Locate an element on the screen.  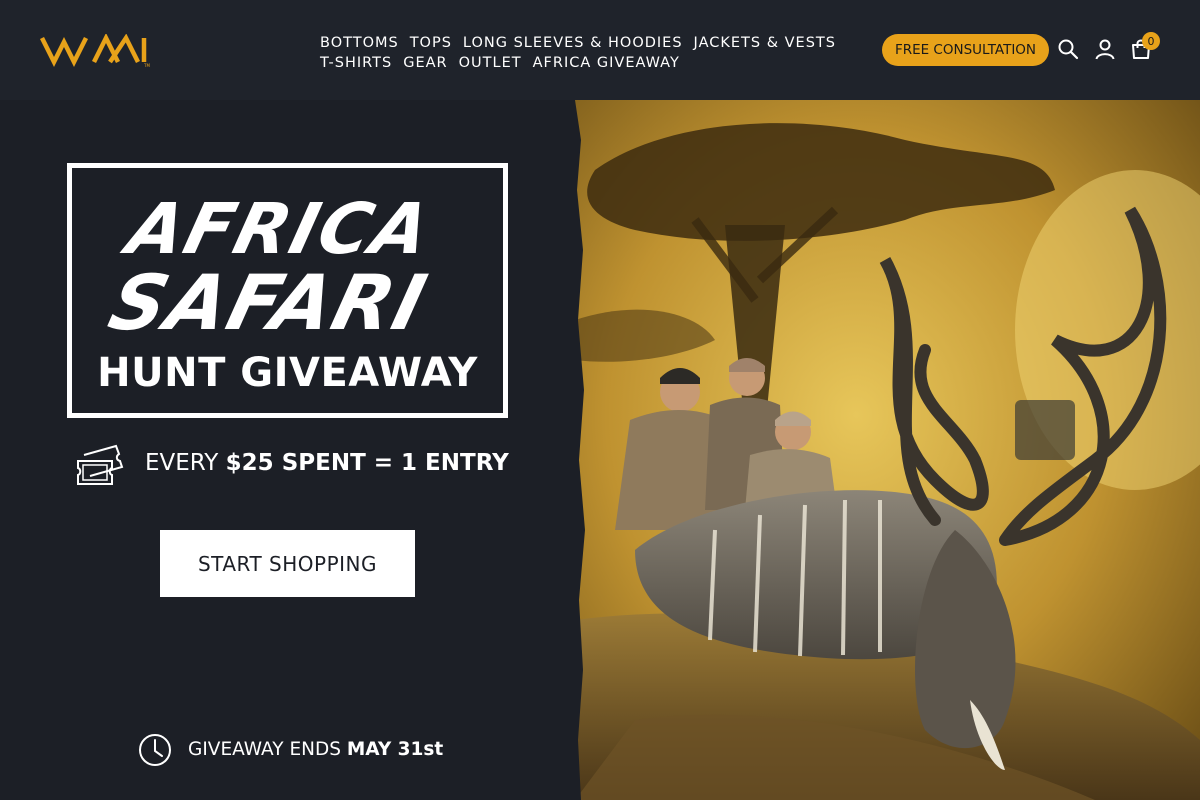
promo-title-line-3: HUNT GIVEAWAY is located at coordinates (287, 373).